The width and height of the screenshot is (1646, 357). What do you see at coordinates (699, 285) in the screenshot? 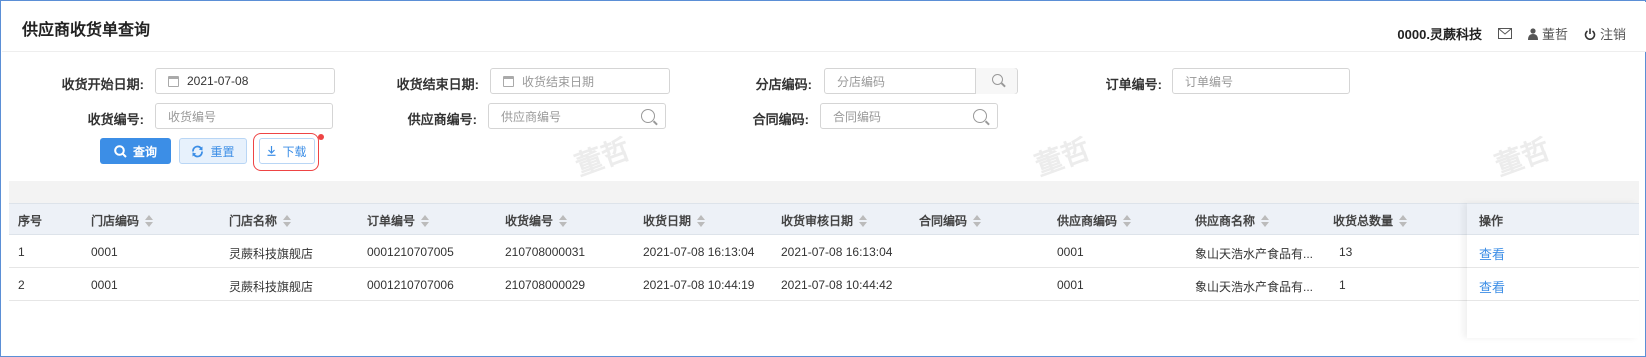
I see `cell-receive-date: 2021-07-08 10:44:19` at bounding box center [699, 285].